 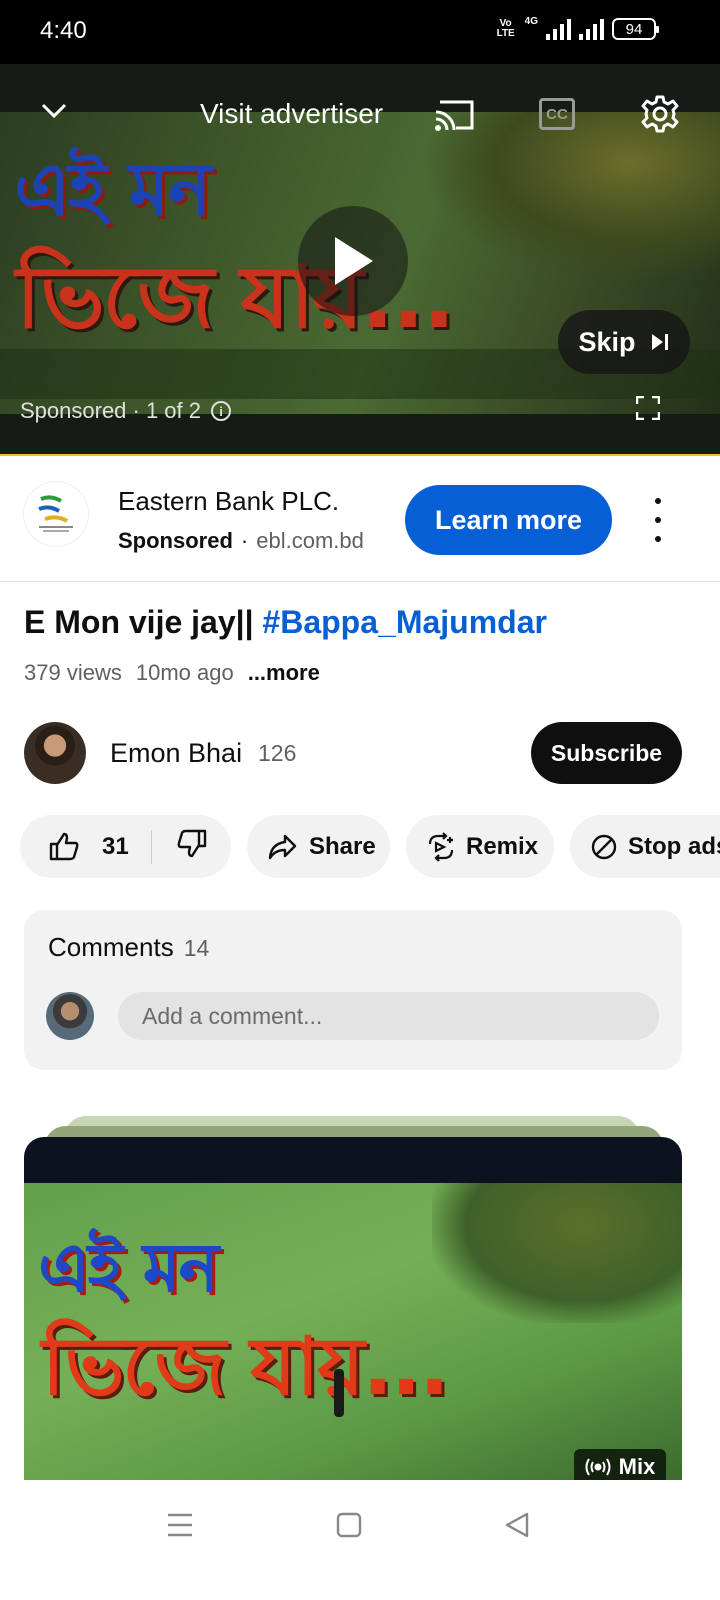 What do you see at coordinates (175, 540) in the screenshot?
I see `sponsored-label: Sponsored` at bounding box center [175, 540].